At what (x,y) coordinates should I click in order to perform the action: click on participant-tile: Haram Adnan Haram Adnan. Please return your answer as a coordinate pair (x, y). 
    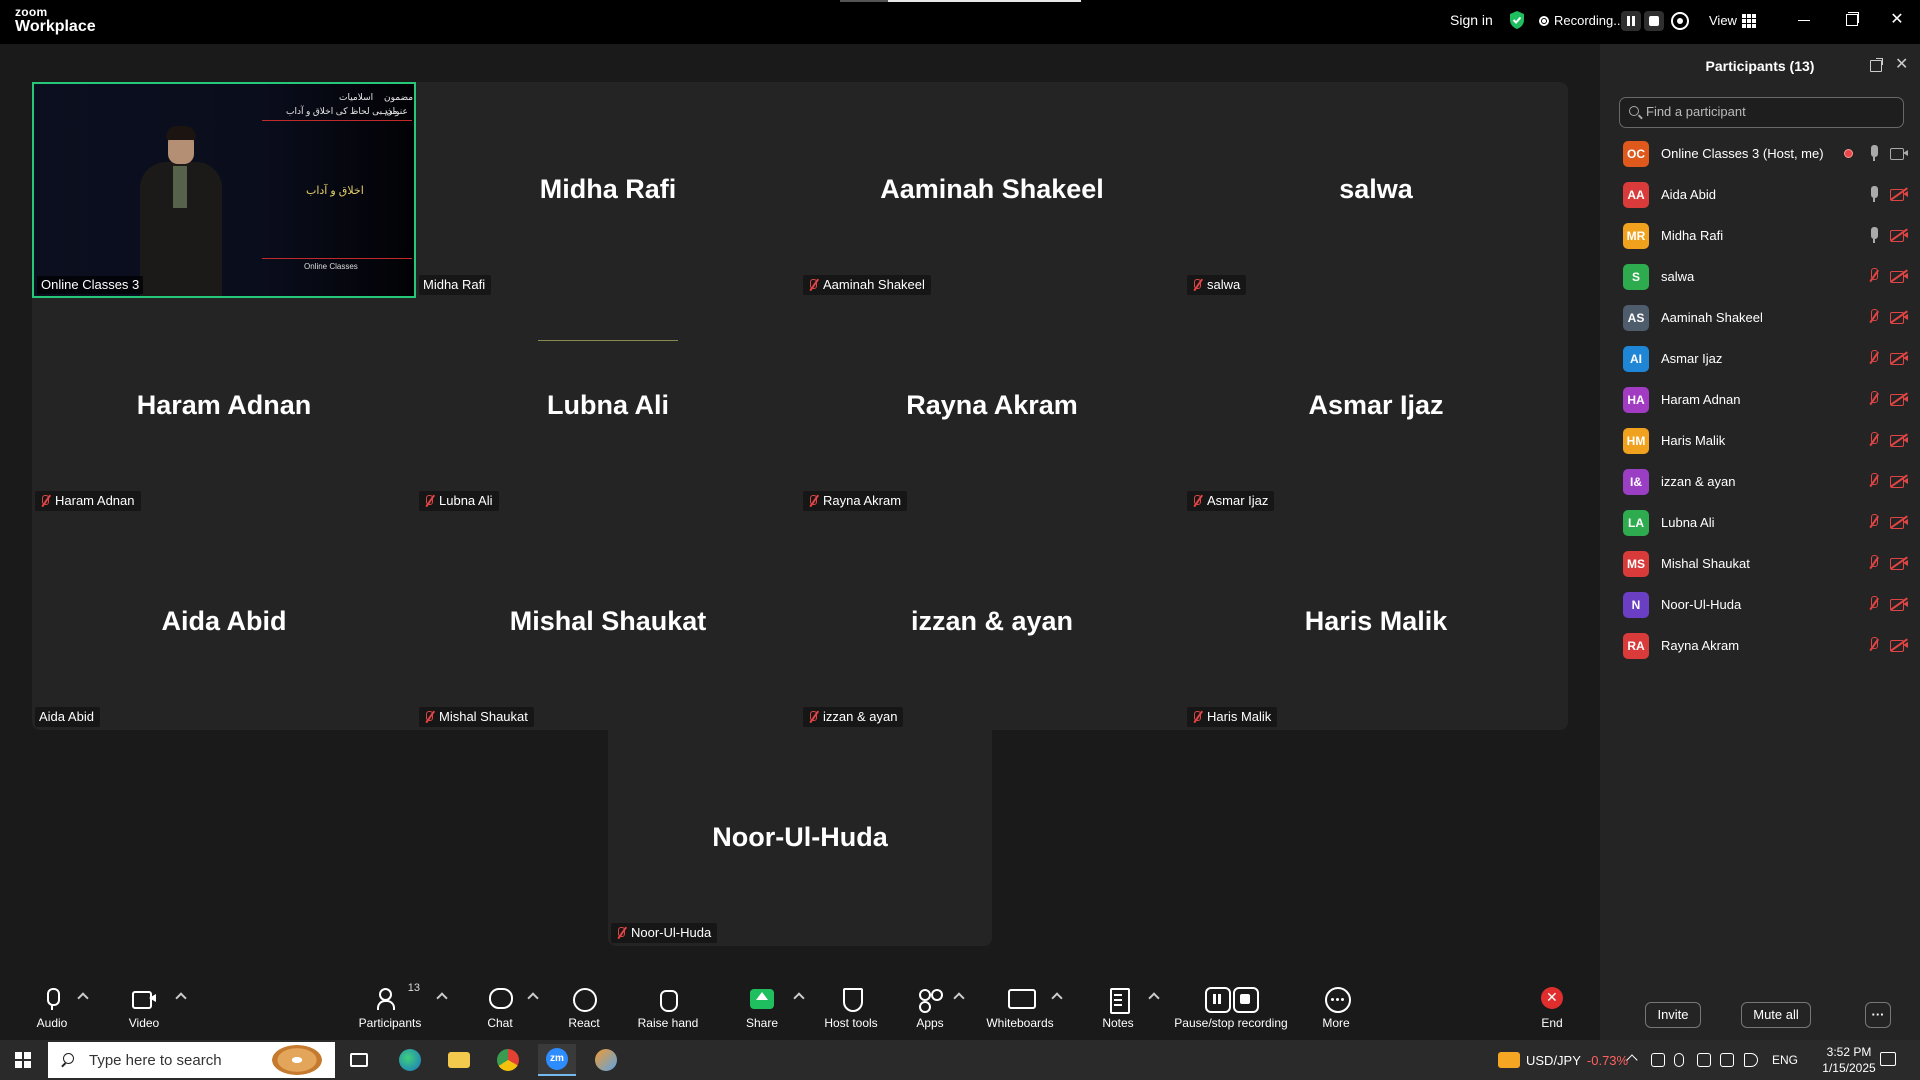
    Looking at the image, I should click on (224, 406).